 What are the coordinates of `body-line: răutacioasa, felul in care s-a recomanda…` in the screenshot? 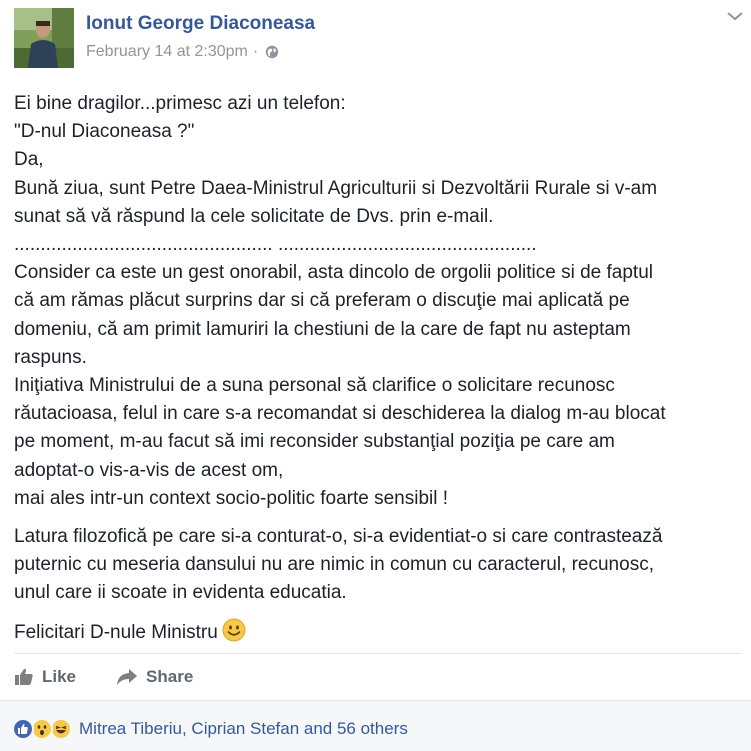 It's located at (340, 414).